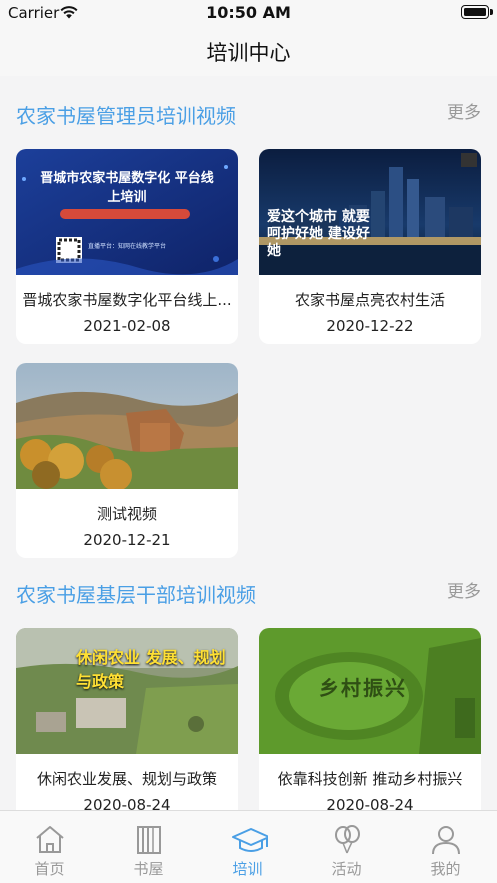  I want to click on video-card: 休闲农业 发展、规划与政策 休闲农业发展、规划与政策 2020-08-24, so click(127, 719).